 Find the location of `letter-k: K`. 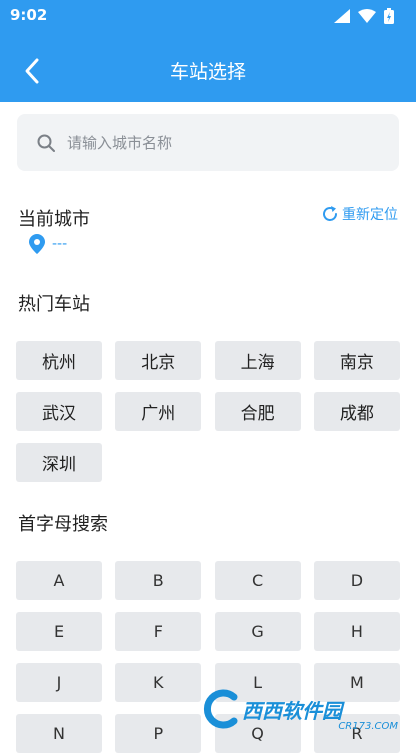

letter-k: K is located at coordinates (158, 682).